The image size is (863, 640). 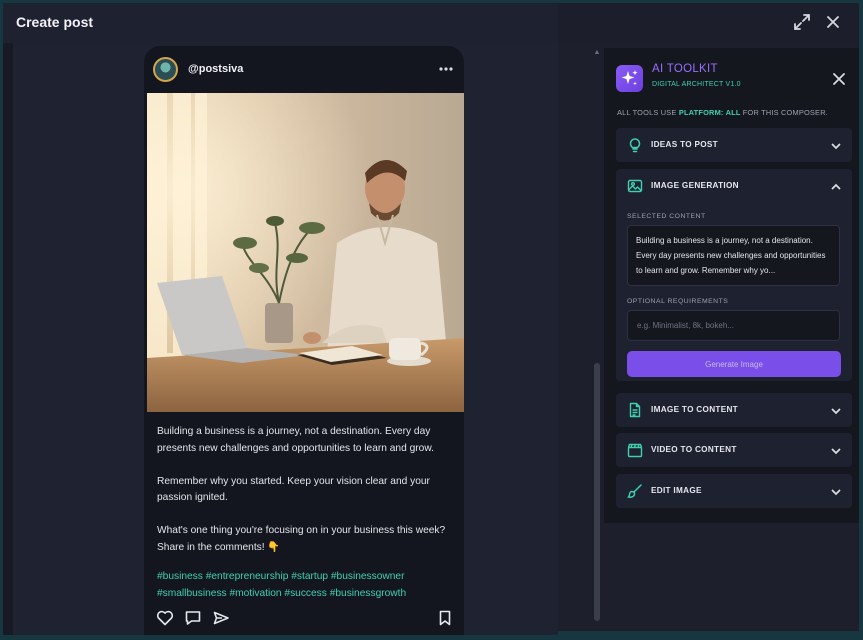 What do you see at coordinates (635, 186) in the screenshot?
I see `image-gen-icon` at bounding box center [635, 186].